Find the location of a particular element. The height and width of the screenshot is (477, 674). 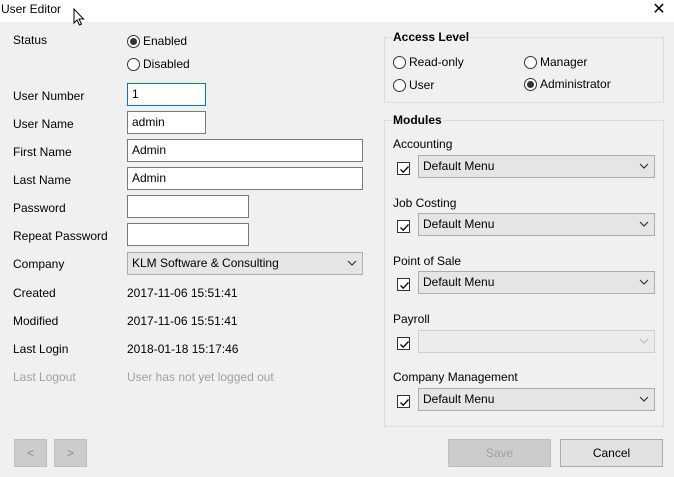

access-level-group: Access Level is located at coordinates (524, 66).